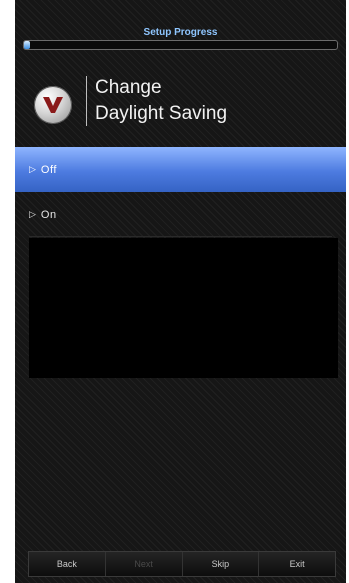  What do you see at coordinates (144, 564) in the screenshot?
I see `next-button: Next` at bounding box center [144, 564].